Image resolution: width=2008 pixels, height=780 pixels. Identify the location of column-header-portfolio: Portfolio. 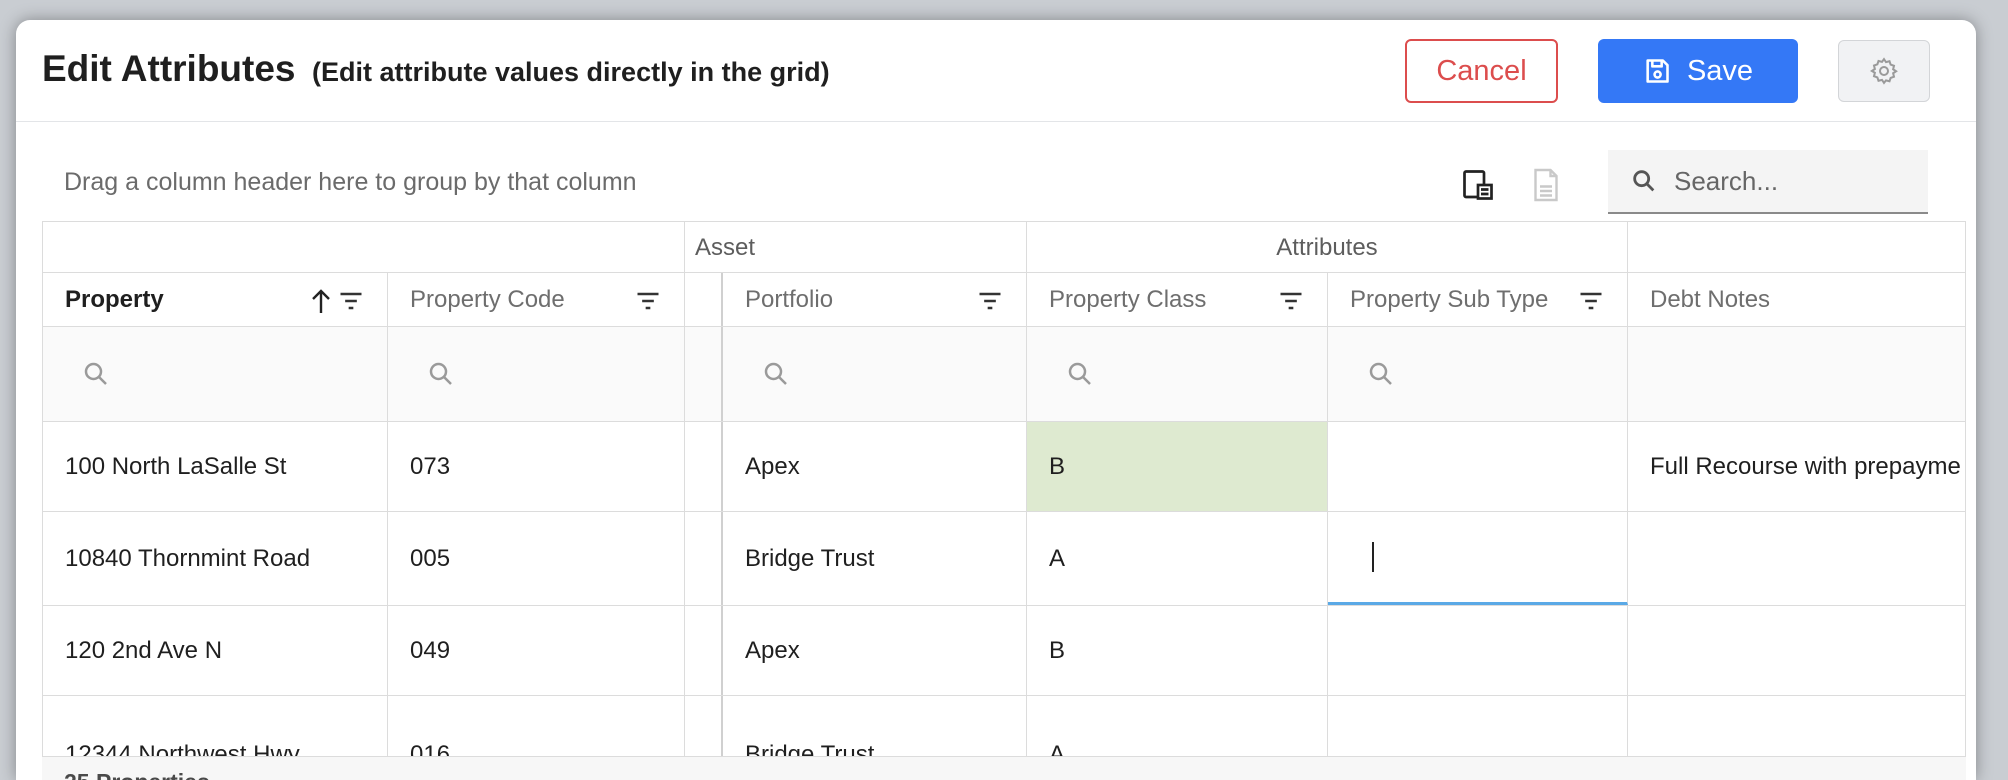
(875, 299).